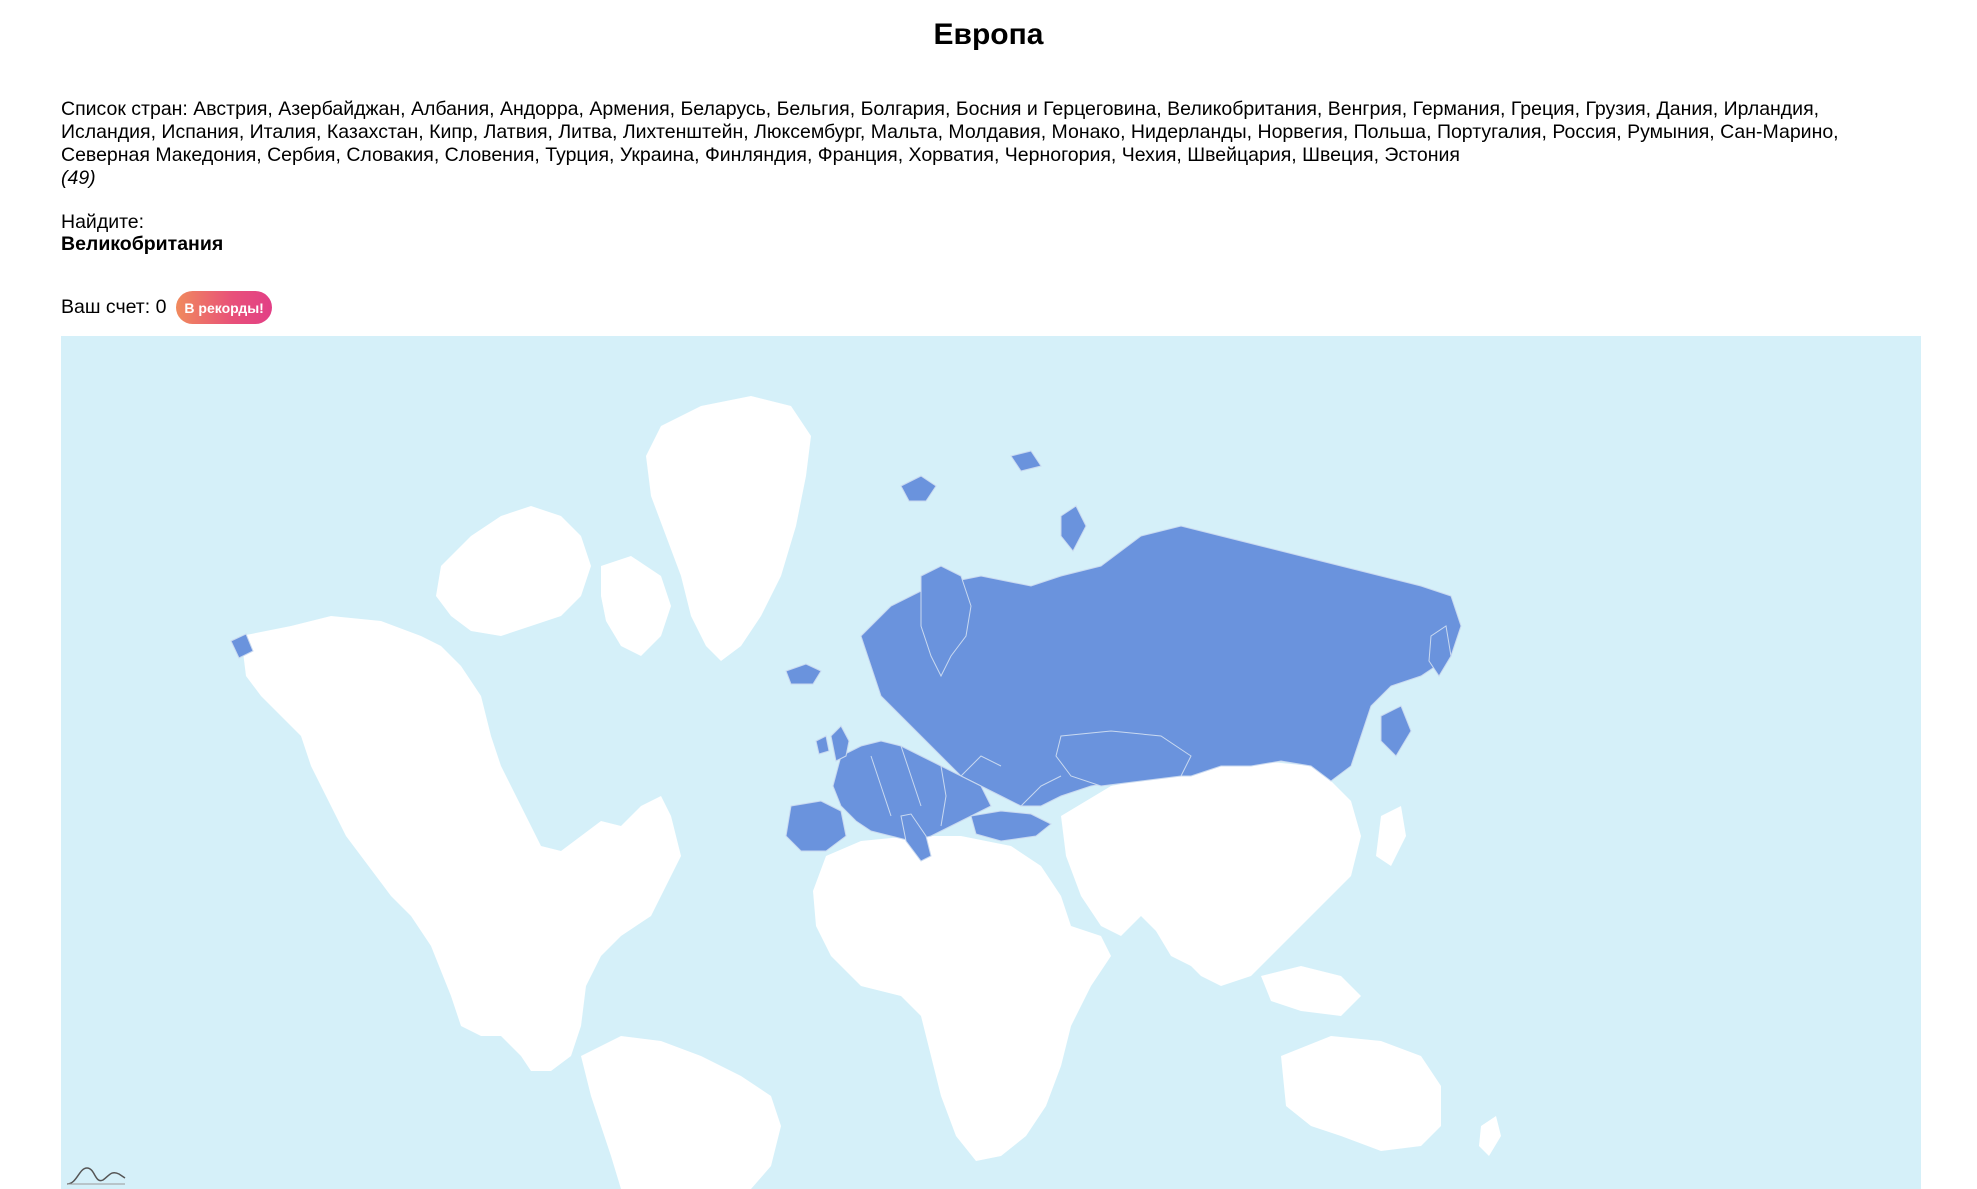 The image size is (1977, 1189). Describe the element at coordinates (1396, 731) in the screenshot. I see `region-far-east` at that location.